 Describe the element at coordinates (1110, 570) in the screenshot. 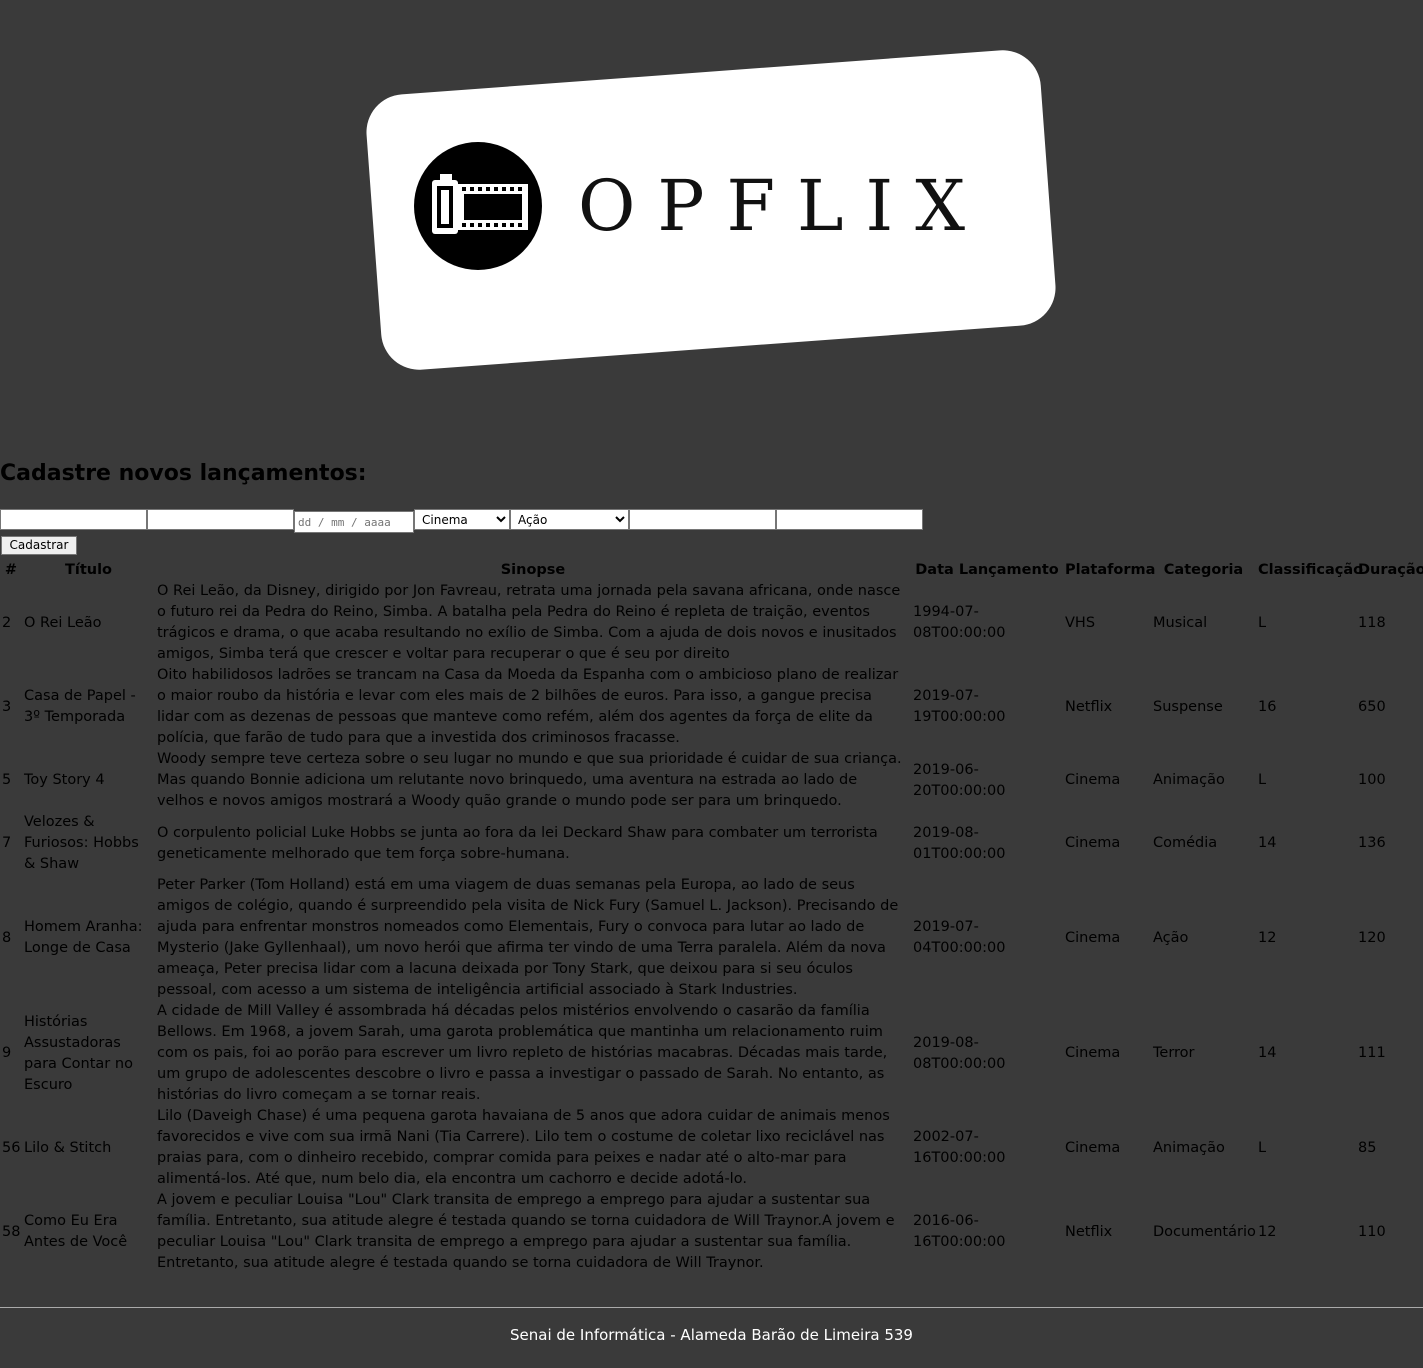

I see `header-platform: Plataforma` at that location.